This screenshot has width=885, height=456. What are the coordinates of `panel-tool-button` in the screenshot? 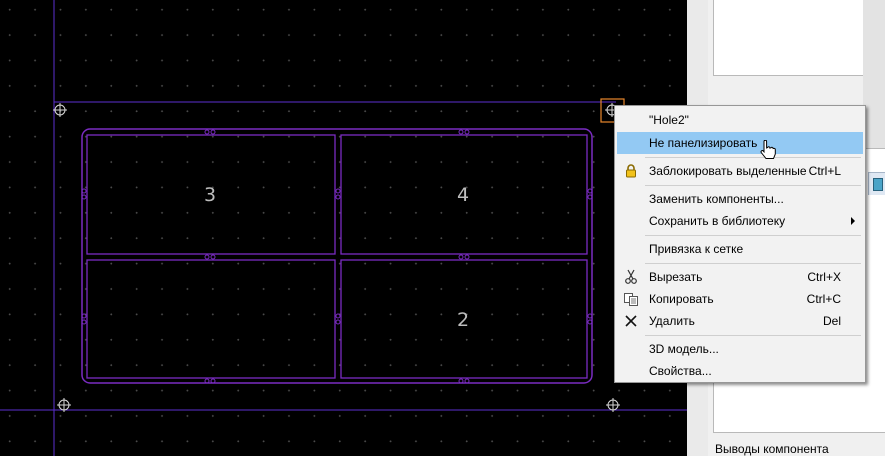 It's located at (876, 183).